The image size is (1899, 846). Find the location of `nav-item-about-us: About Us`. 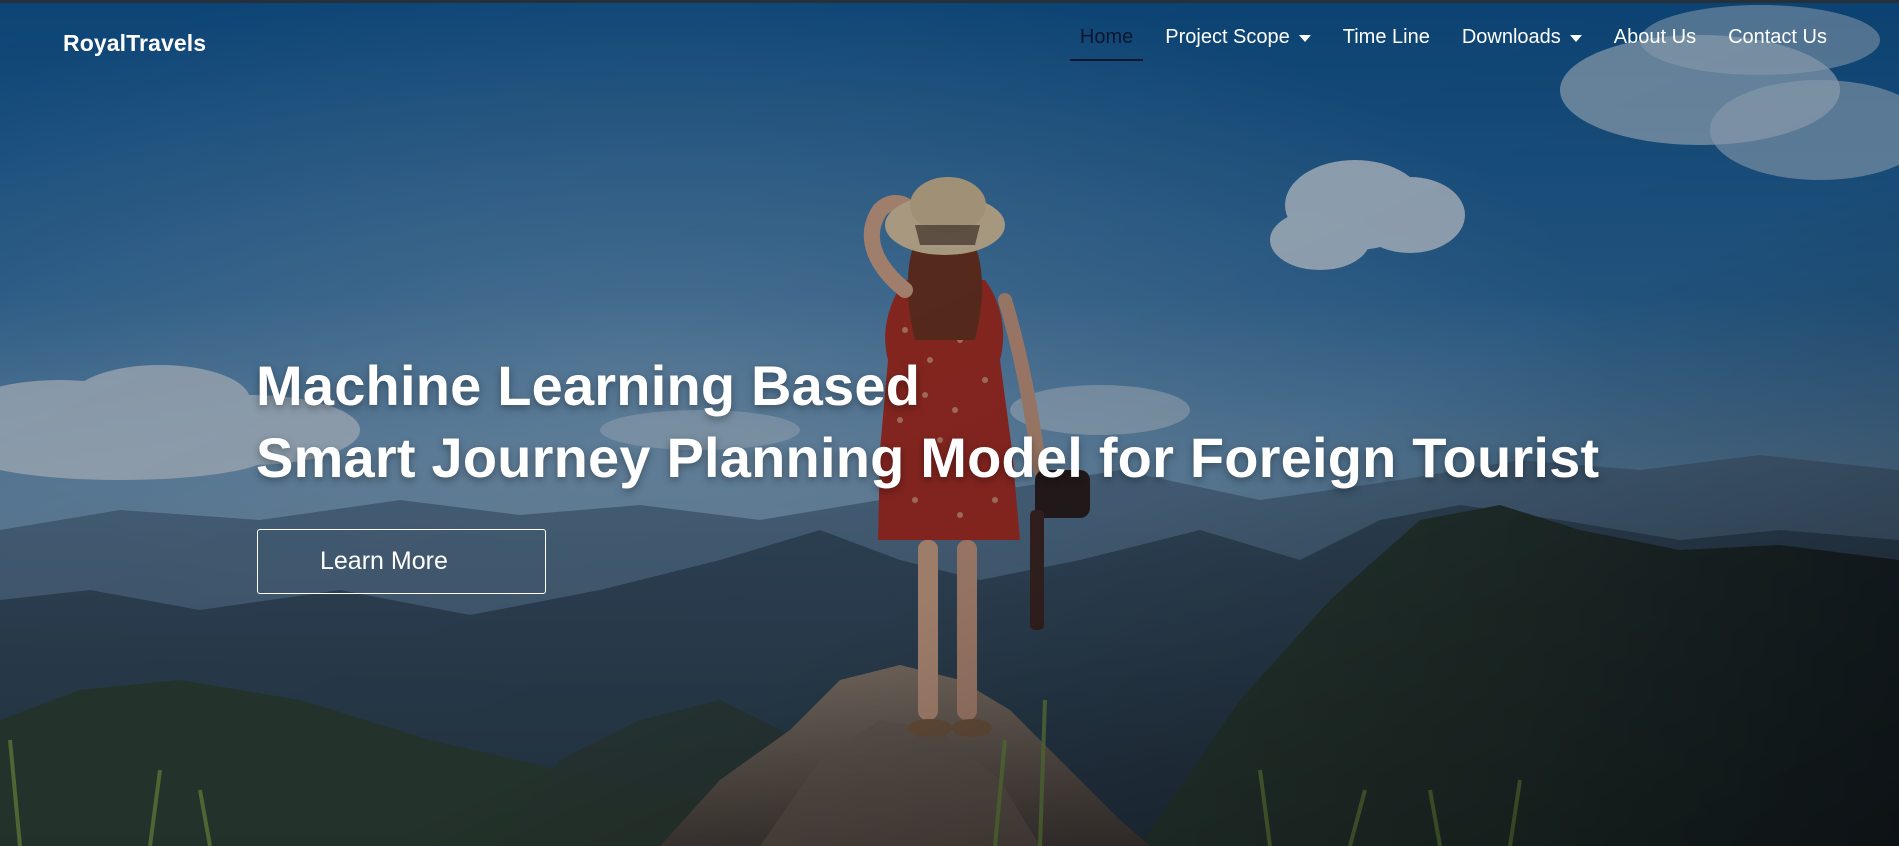

nav-item-about-us: About Us is located at coordinates (1655, 42).